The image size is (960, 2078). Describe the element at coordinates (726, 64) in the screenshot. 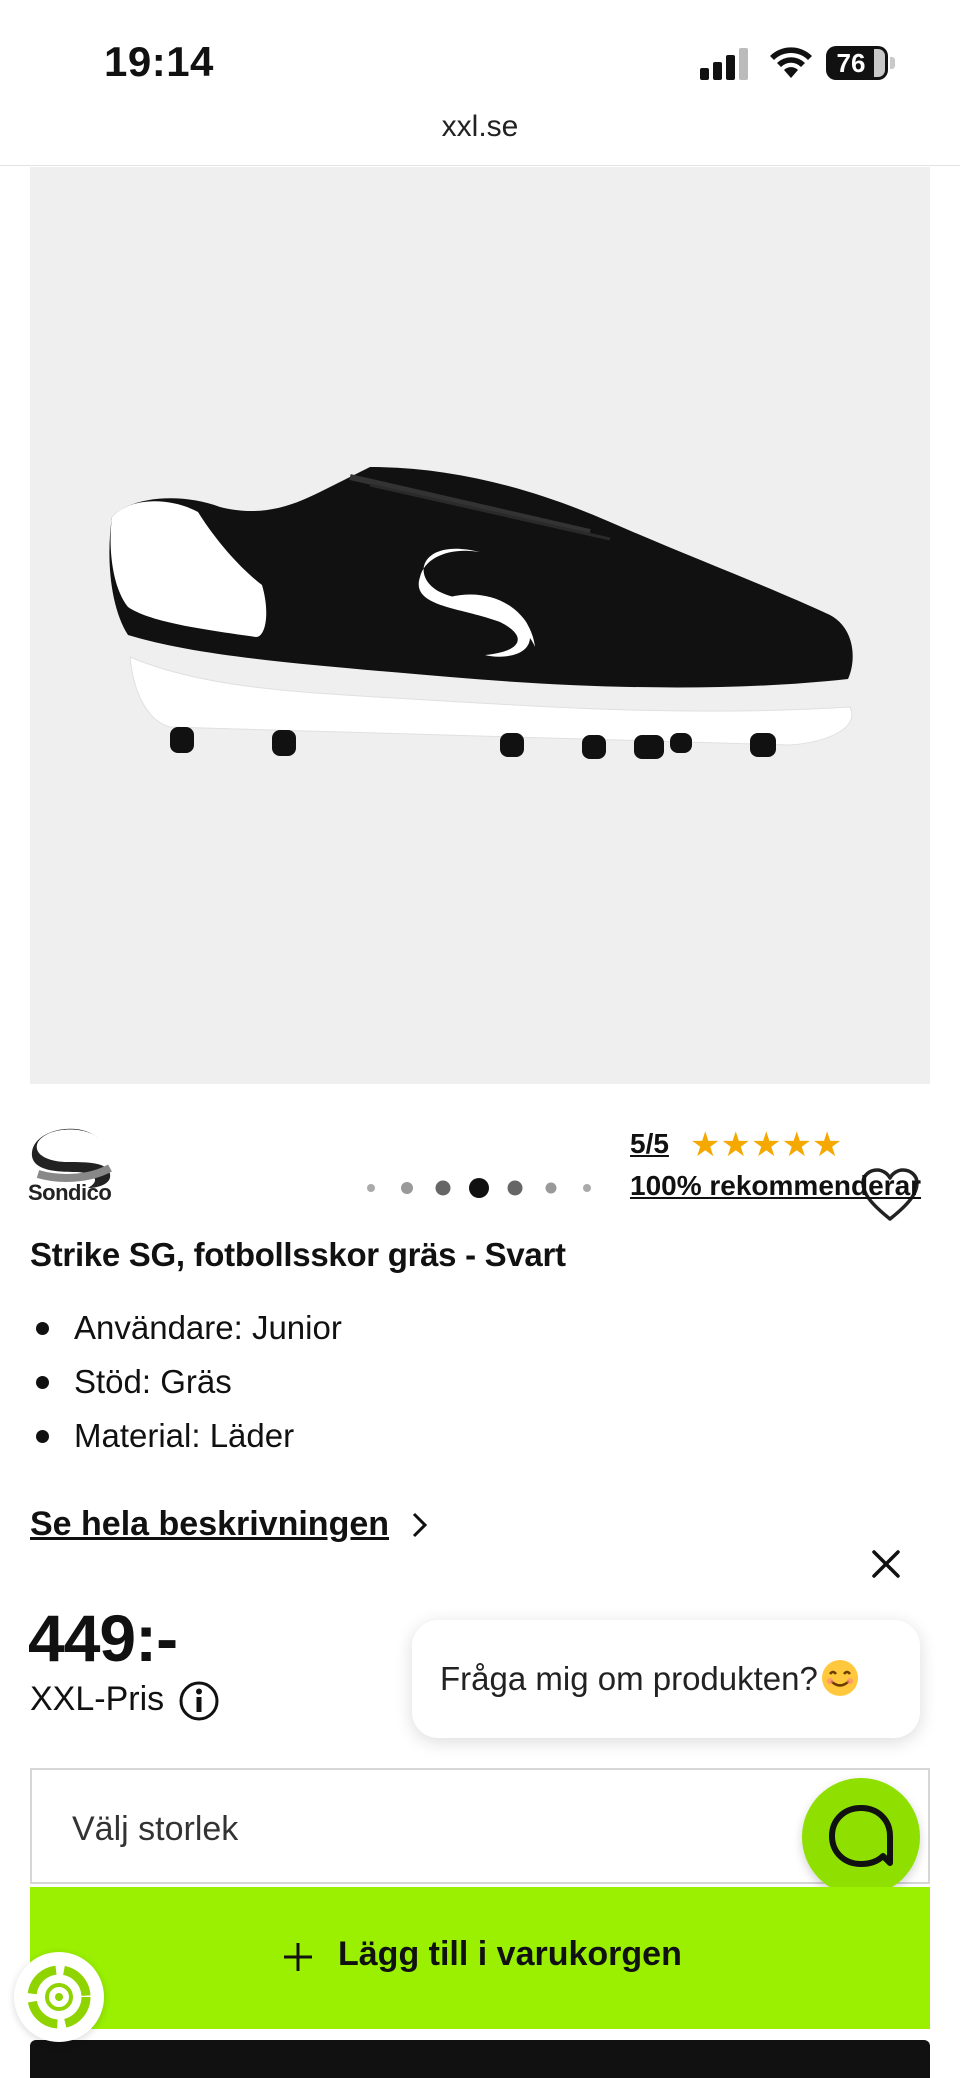

I see `signal-icon` at that location.